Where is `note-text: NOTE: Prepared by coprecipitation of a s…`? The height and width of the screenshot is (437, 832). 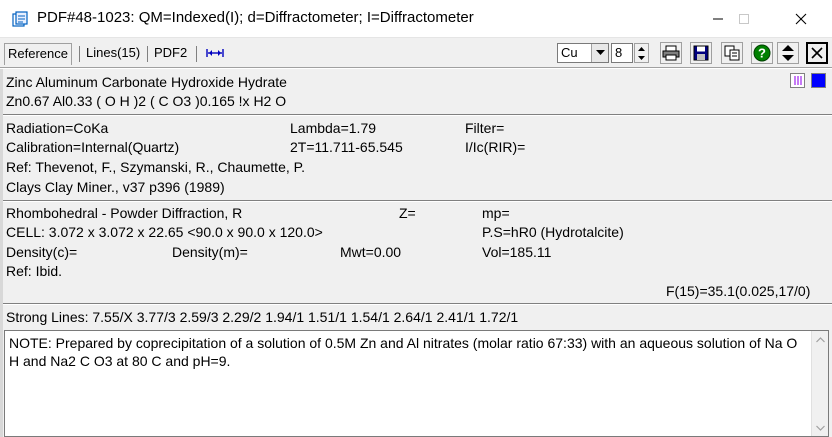 note-text: NOTE: Prepared by coprecipitation of a s… is located at coordinates (403, 352).